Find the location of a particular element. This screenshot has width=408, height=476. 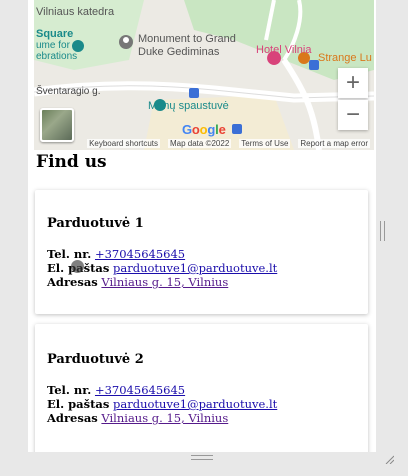

store-title: Parduotuvė 2 is located at coordinates (95, 359).